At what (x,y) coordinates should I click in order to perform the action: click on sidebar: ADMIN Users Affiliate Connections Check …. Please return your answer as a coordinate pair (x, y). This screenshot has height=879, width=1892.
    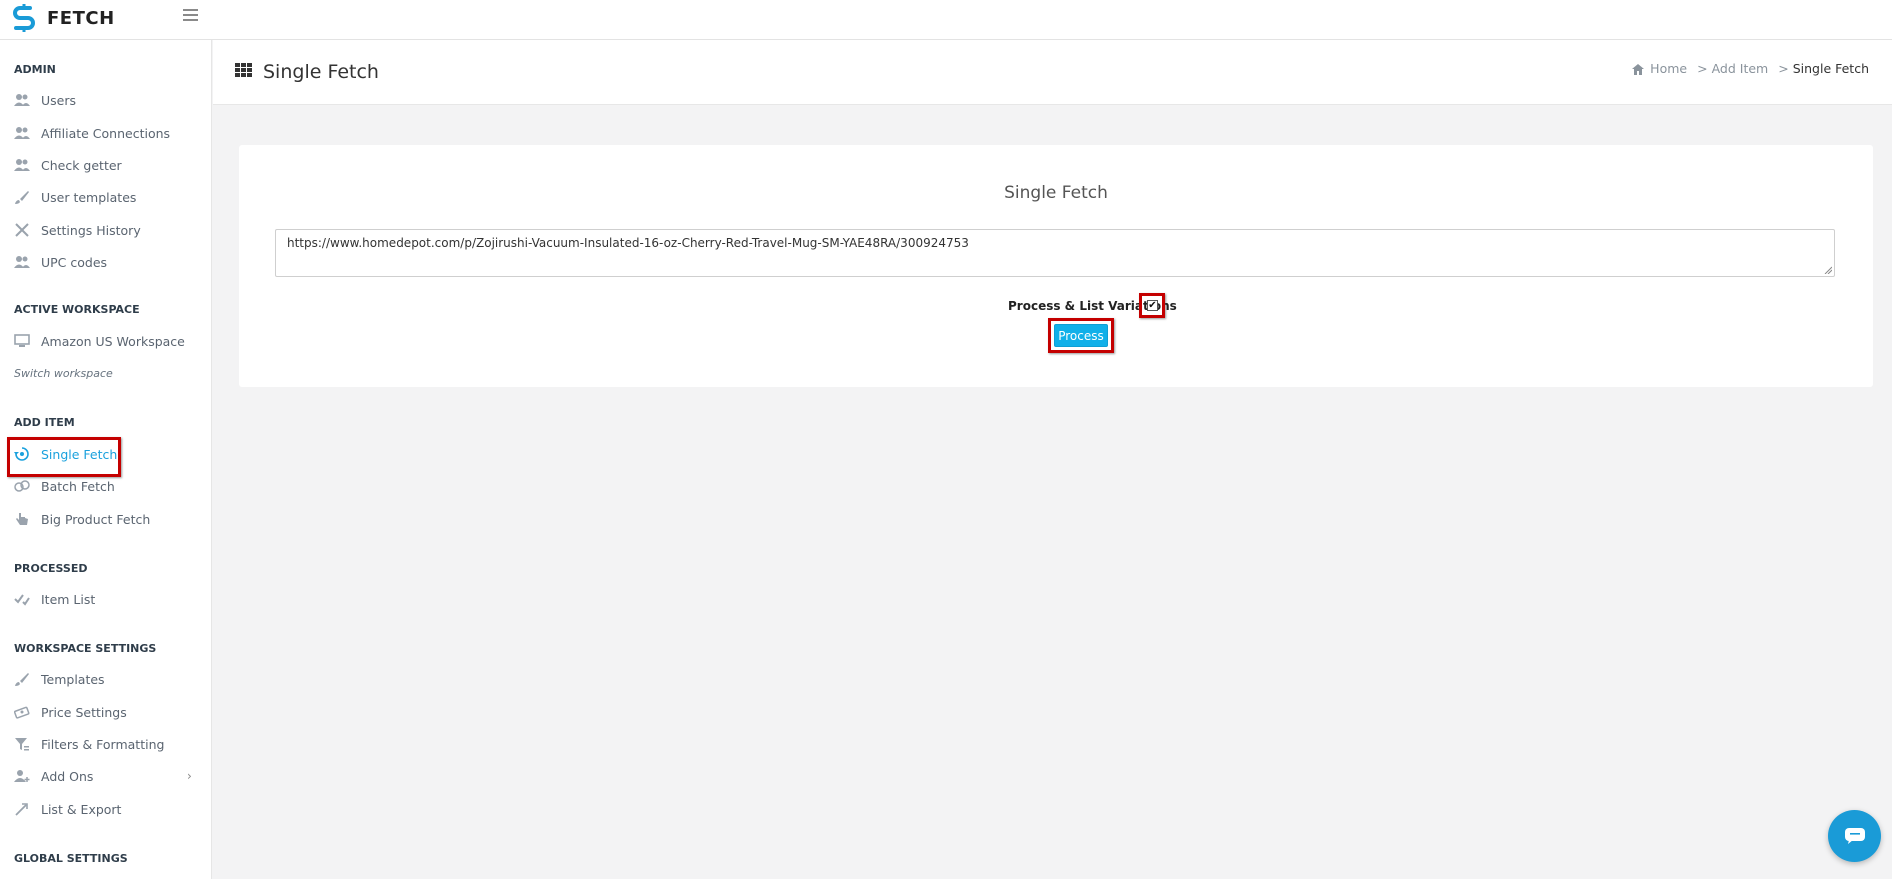
    Looking at the image, I should click on (106, 459).